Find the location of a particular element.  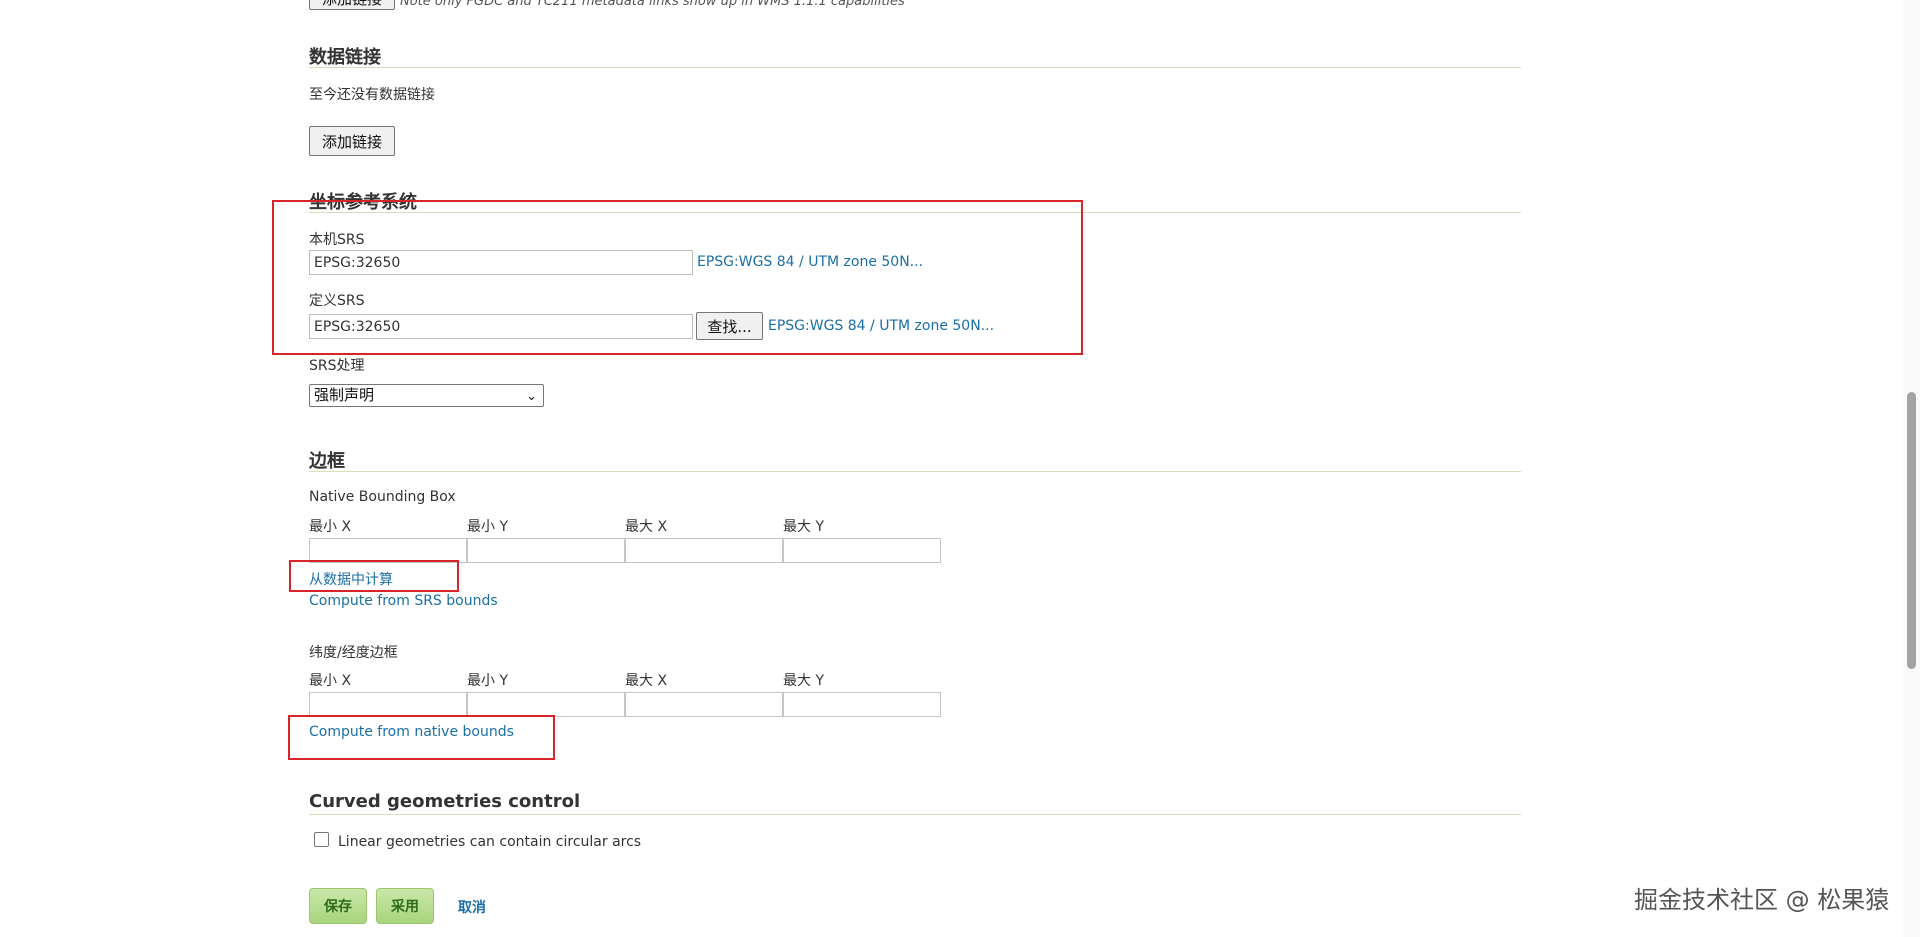

native-minx-label: 最小 X is located at coordinates (330, 527).